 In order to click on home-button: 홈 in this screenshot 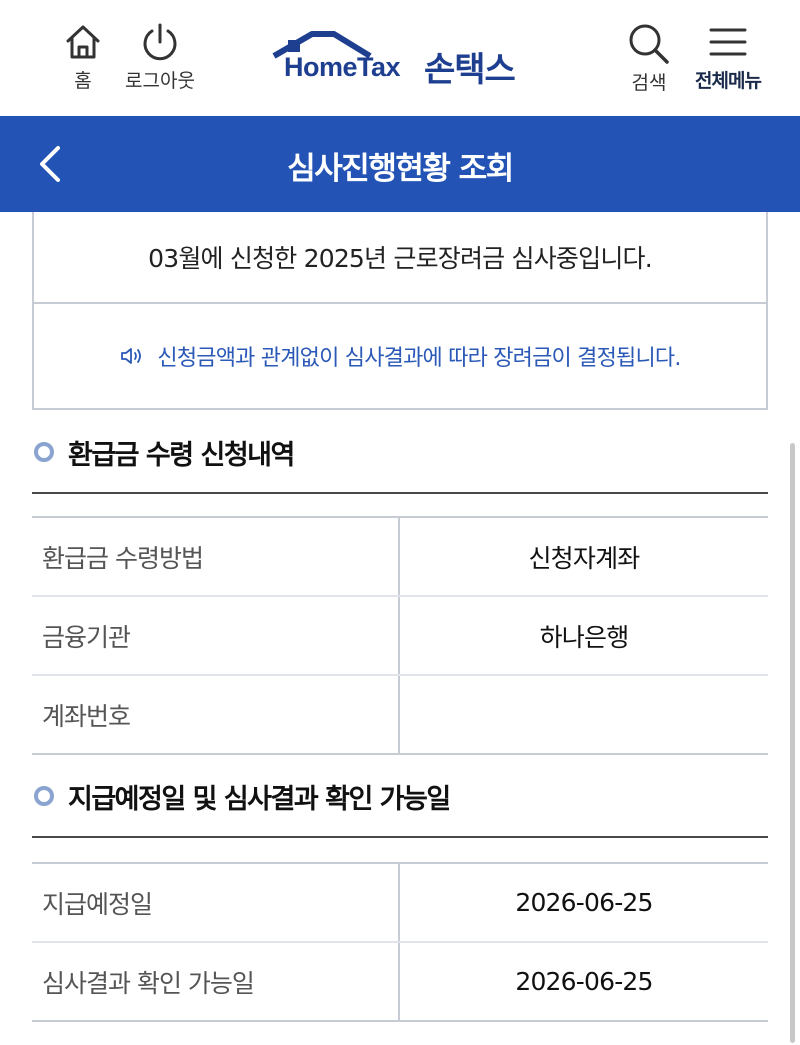, I will do `click(83, 57)`.